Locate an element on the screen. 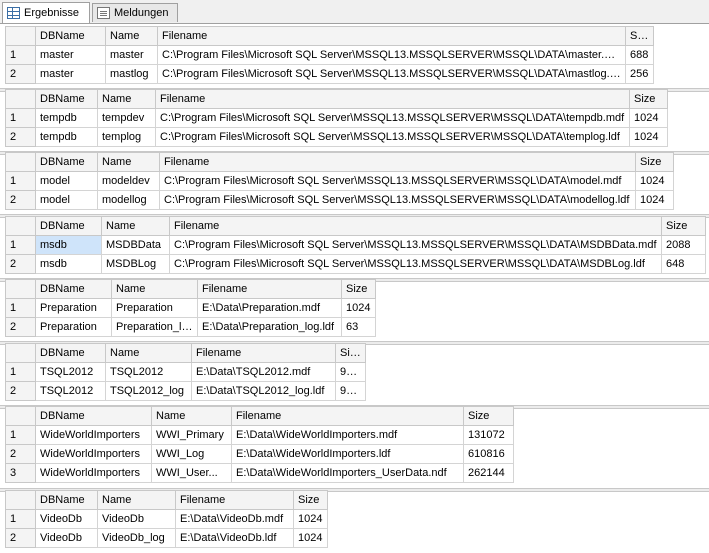 The image size is (709, 553). cell-name: mastlog is located at coordinates (131, 74).